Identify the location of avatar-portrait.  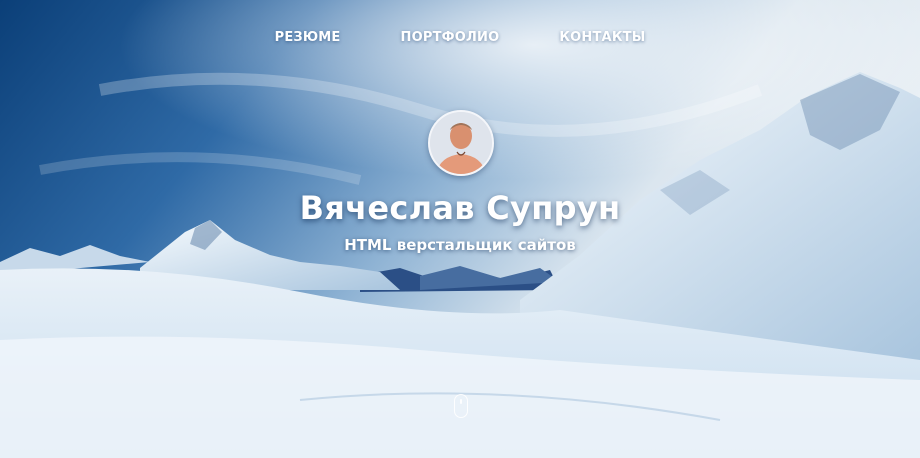
(461, 143).